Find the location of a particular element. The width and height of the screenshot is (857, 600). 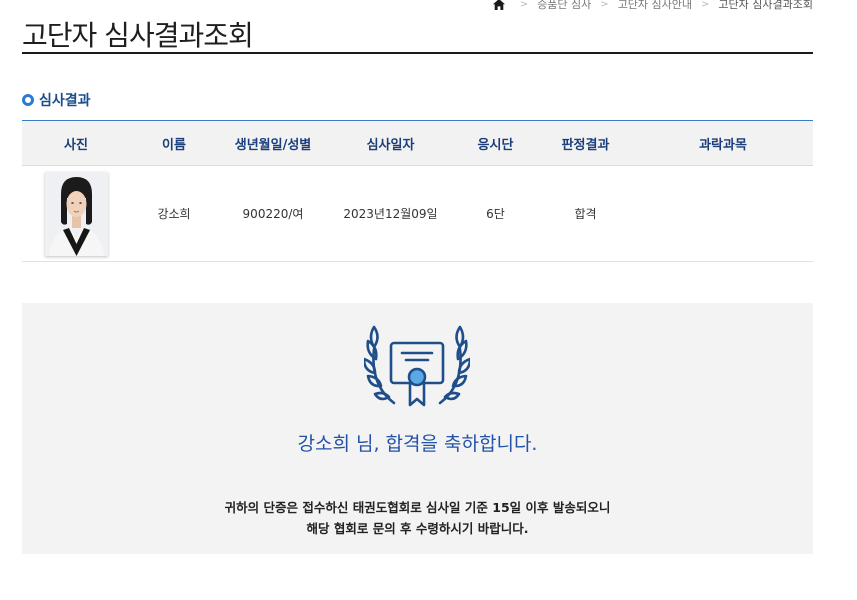

header-failed-subjects: 과락과목 is located at coordinates (723, 143).